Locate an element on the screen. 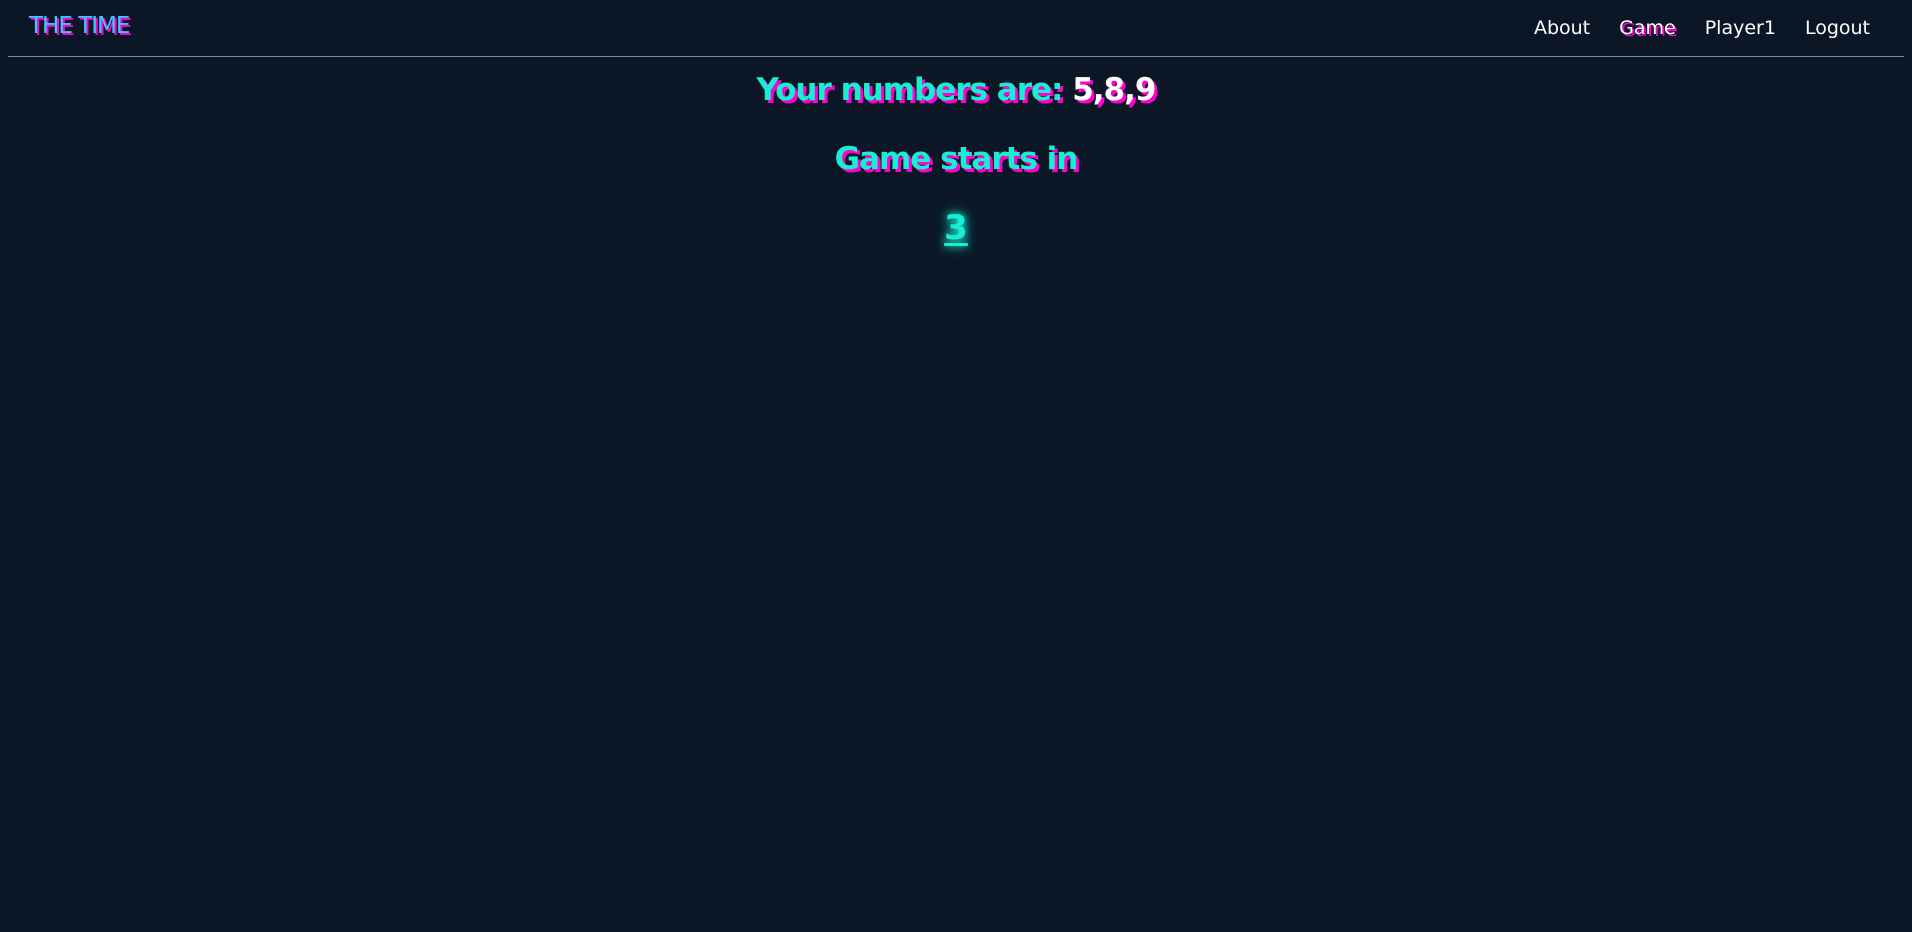  nav-player-link: Player1 is located at coordinates (1740, 28).